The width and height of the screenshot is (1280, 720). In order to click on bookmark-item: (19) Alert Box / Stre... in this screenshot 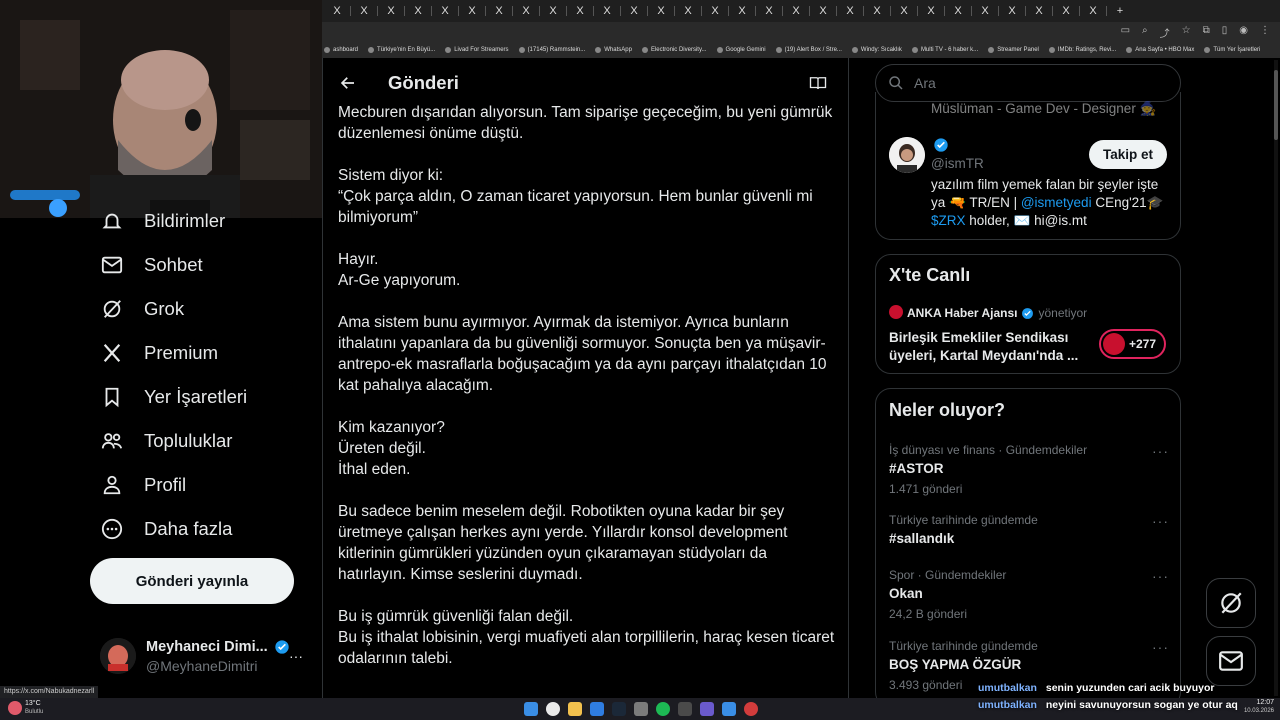, I will do `click(808, 50)`.